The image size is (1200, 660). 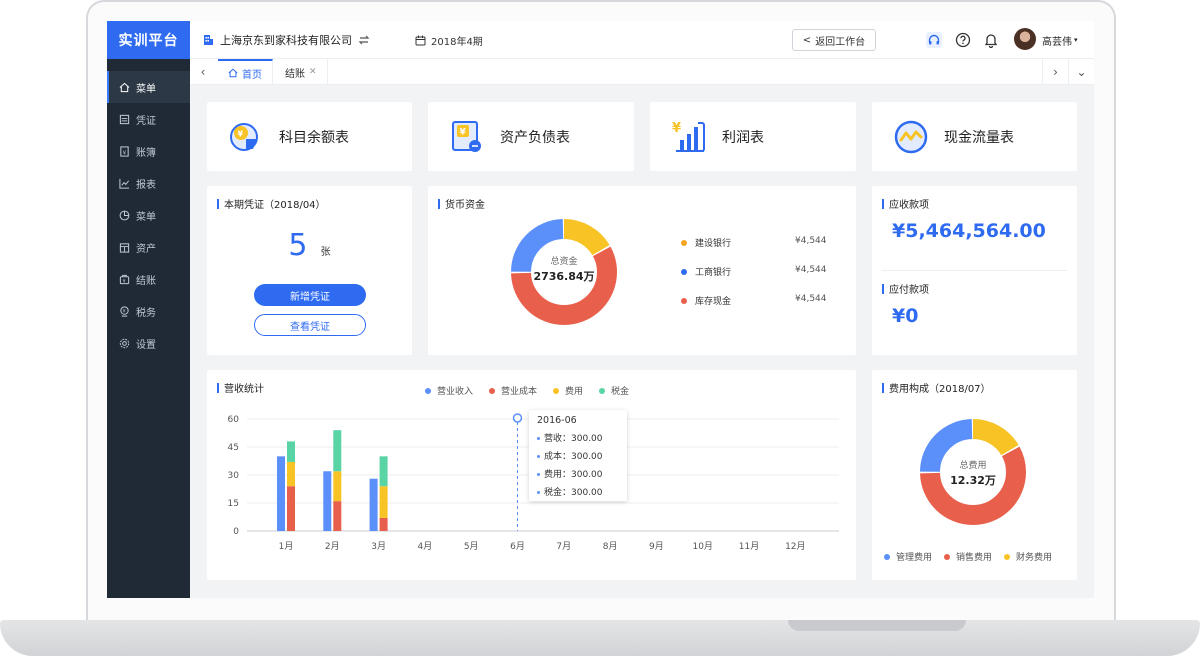 I want to click on period-selector: 2018年4期, so click(x=449, y=40).